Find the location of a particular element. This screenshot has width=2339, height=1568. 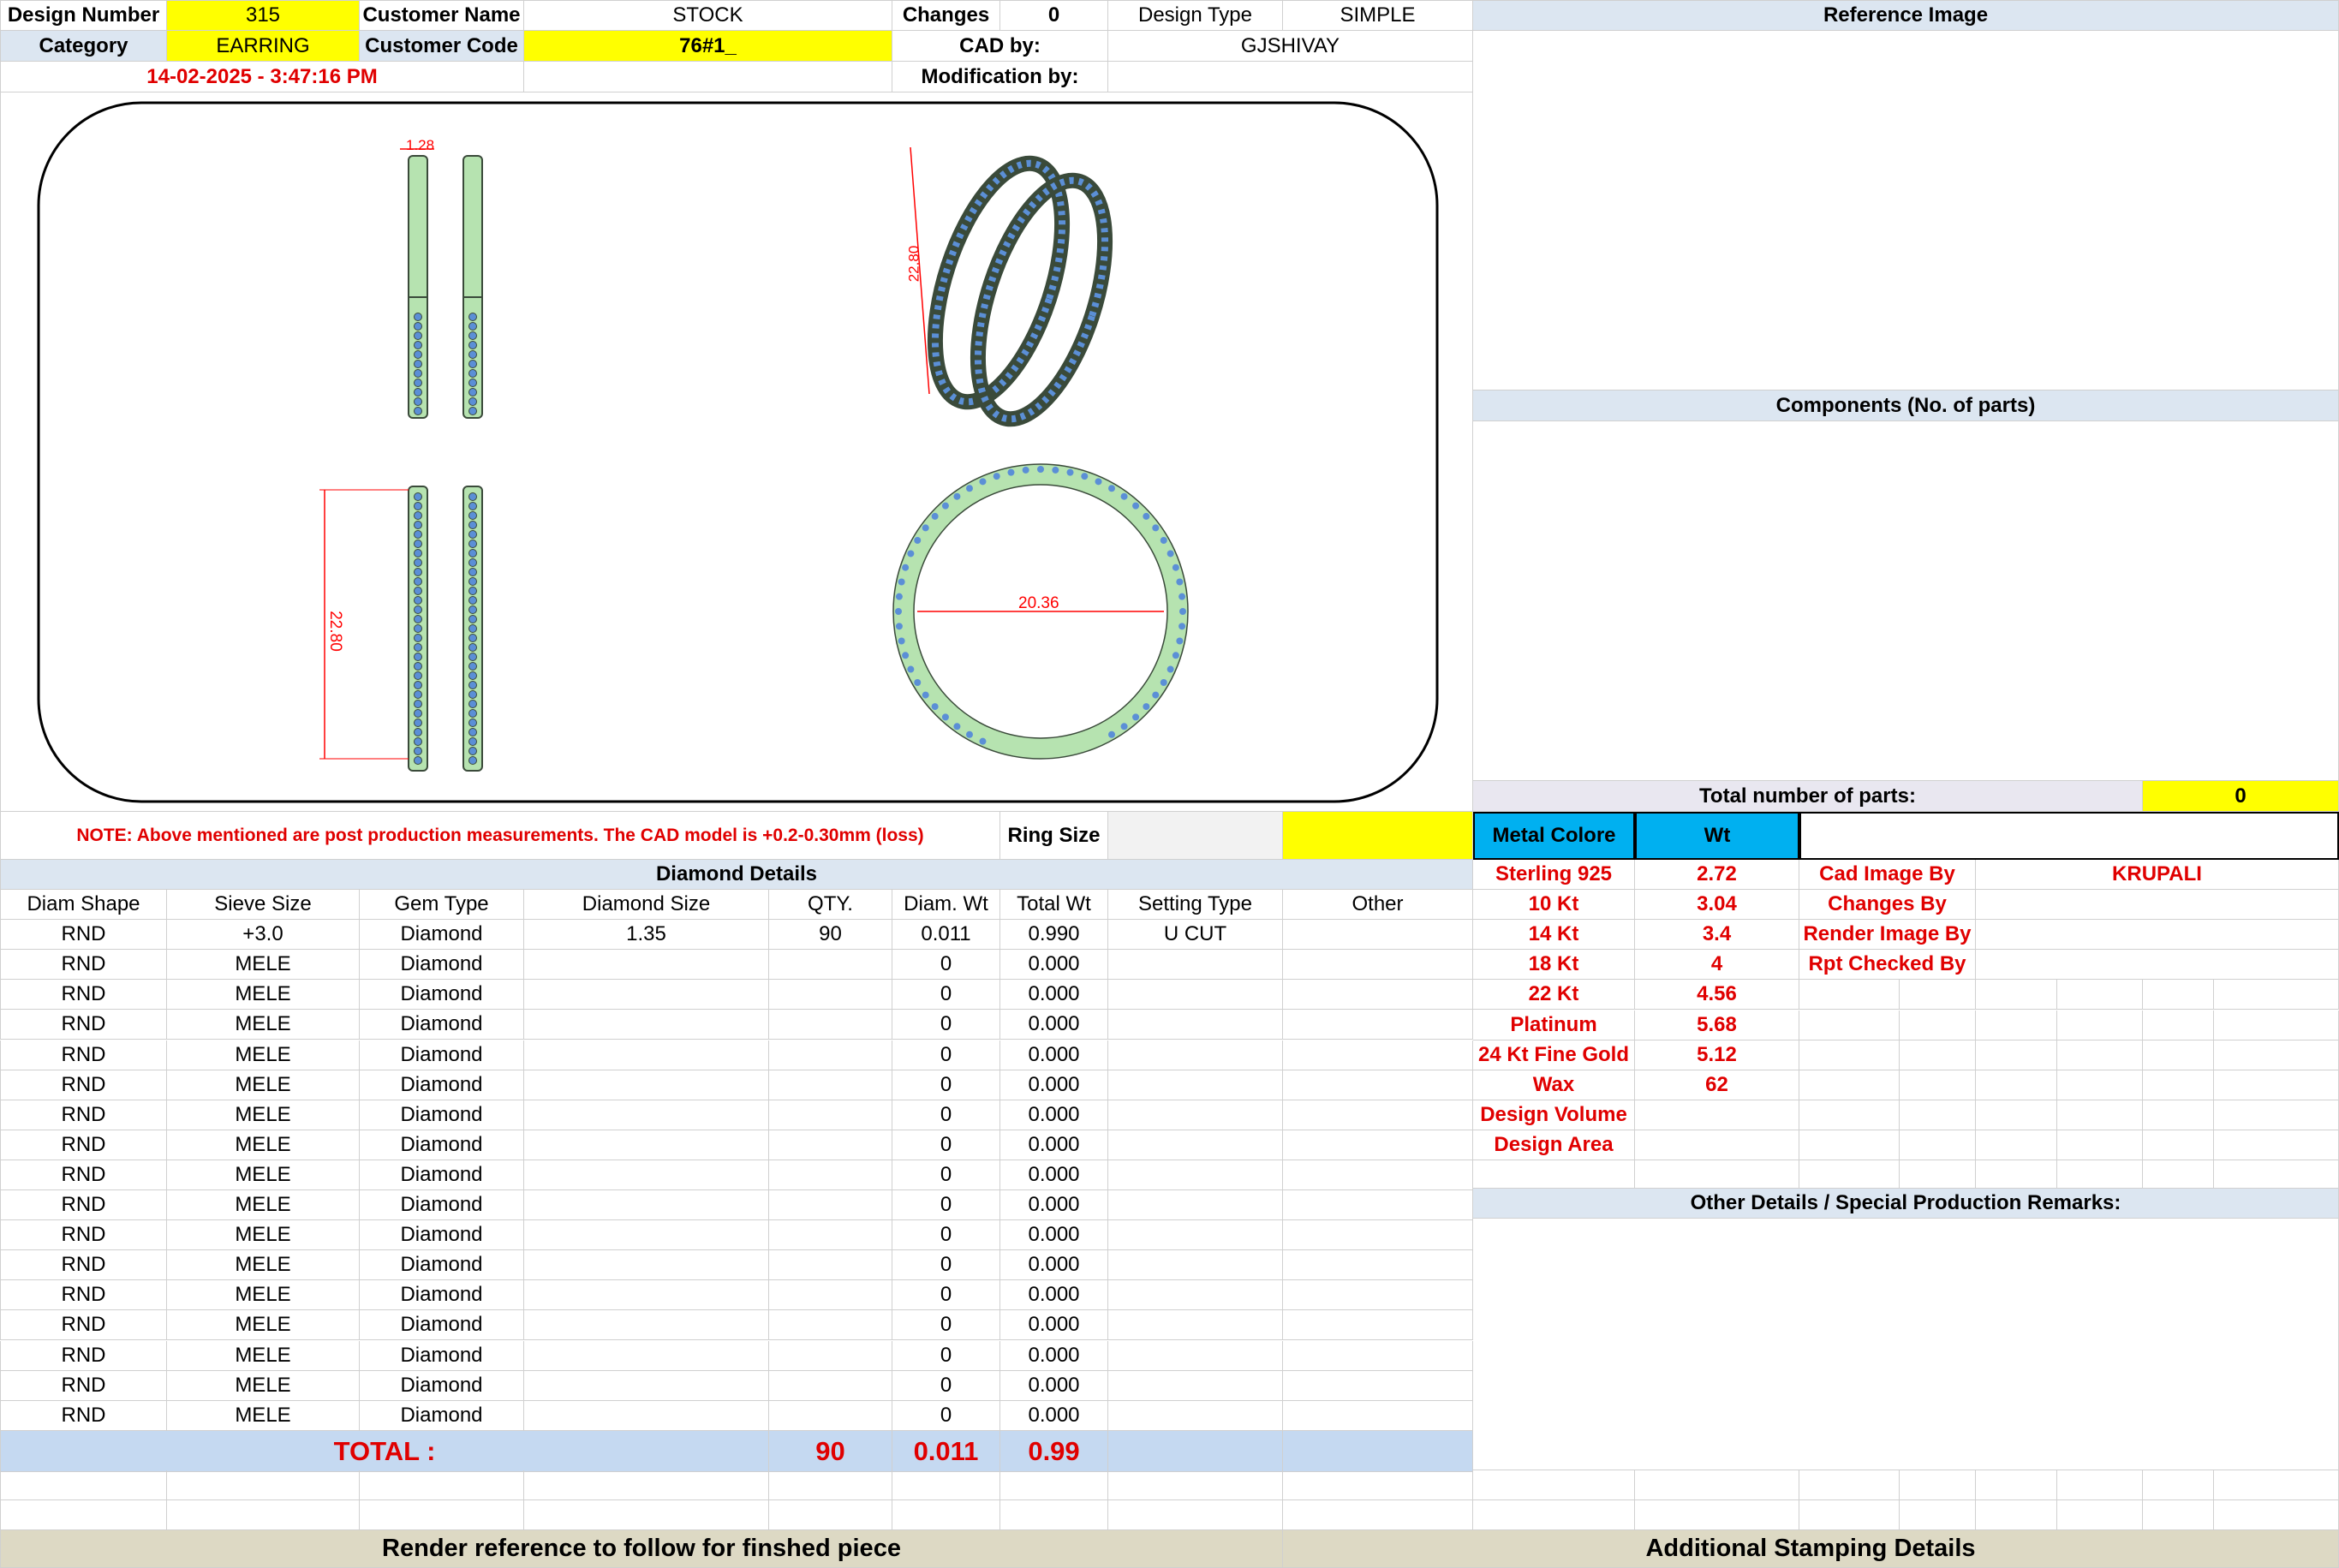

customer-code-value: 76#1_ is located at coordinates (708, 46).